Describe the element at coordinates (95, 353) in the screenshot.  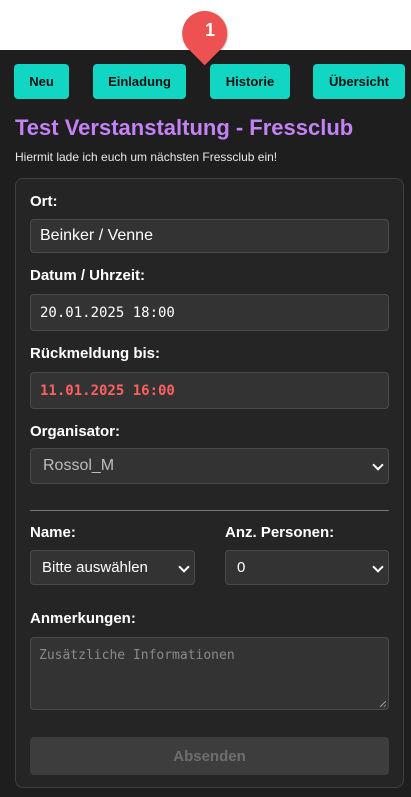
I see `rueckmeldung-label: Rückmeldung bis:` at that location.